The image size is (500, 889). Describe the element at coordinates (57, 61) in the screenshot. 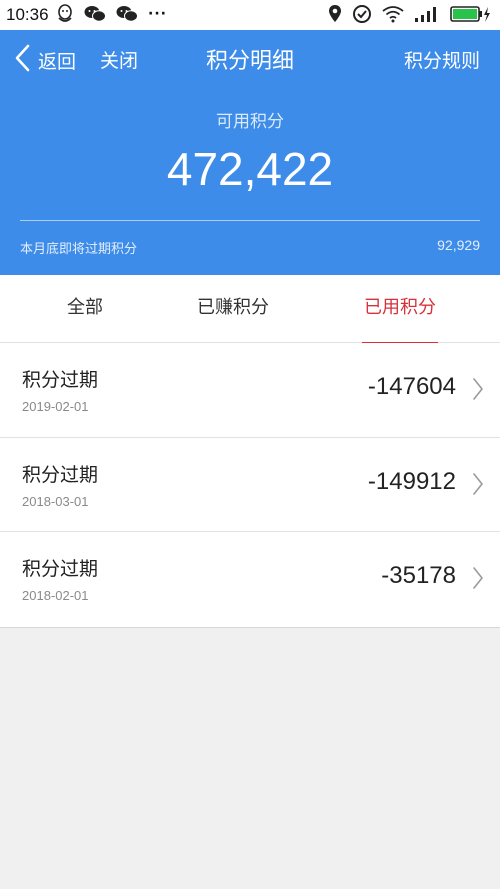

I see `back-label: 返回` at that location.